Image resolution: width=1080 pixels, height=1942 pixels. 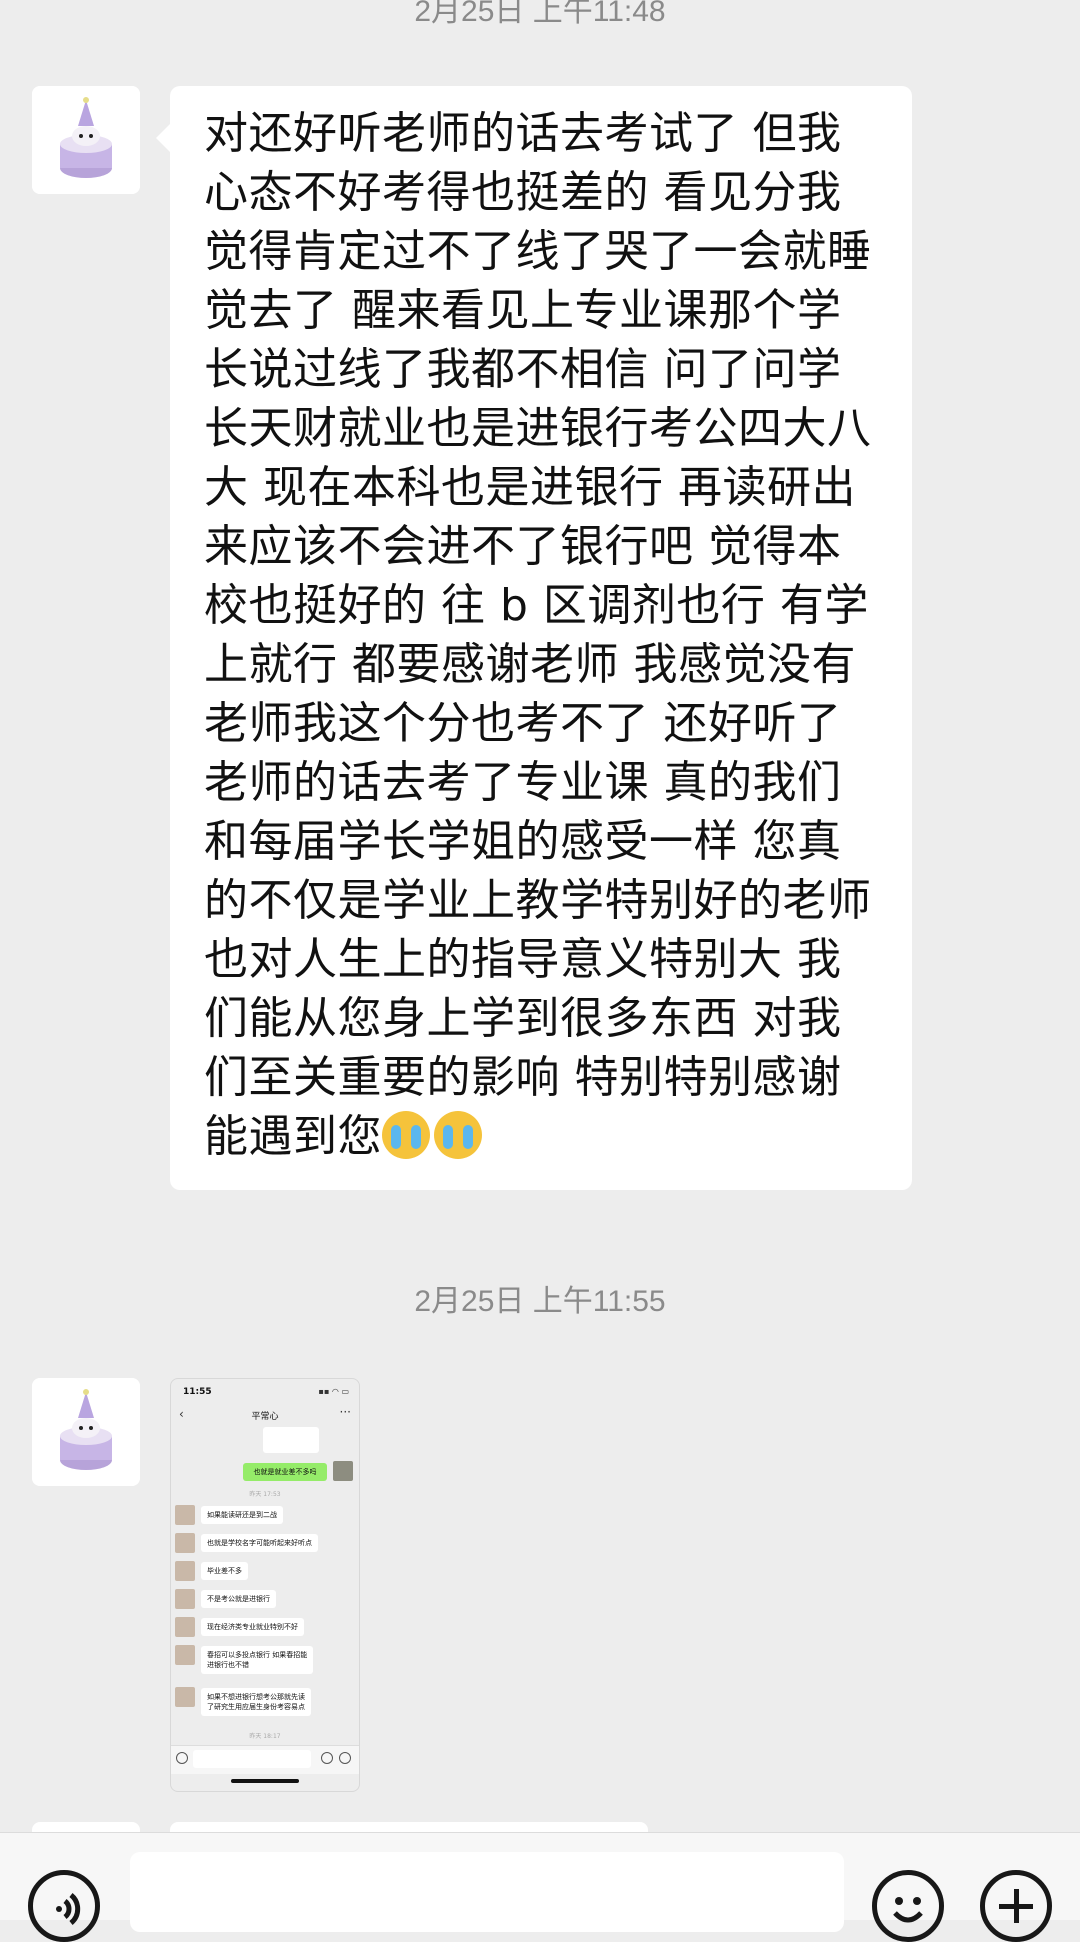 I want to click on voice-icon, so click(x=68, y=1909).